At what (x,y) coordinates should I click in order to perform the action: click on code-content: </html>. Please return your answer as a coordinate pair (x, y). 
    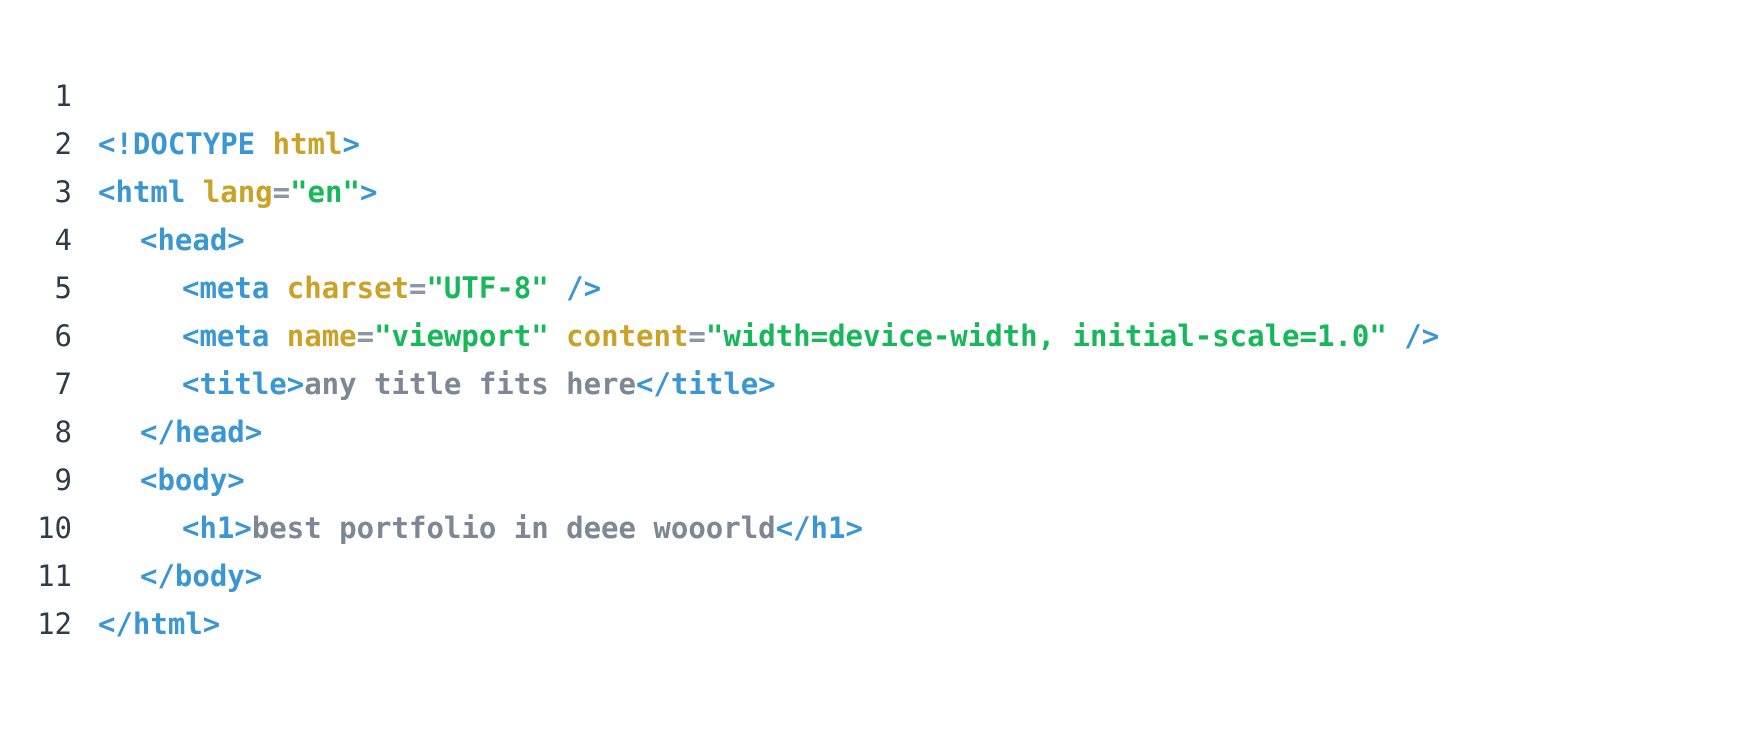
    Looking at the image, I should click on (159, 624).